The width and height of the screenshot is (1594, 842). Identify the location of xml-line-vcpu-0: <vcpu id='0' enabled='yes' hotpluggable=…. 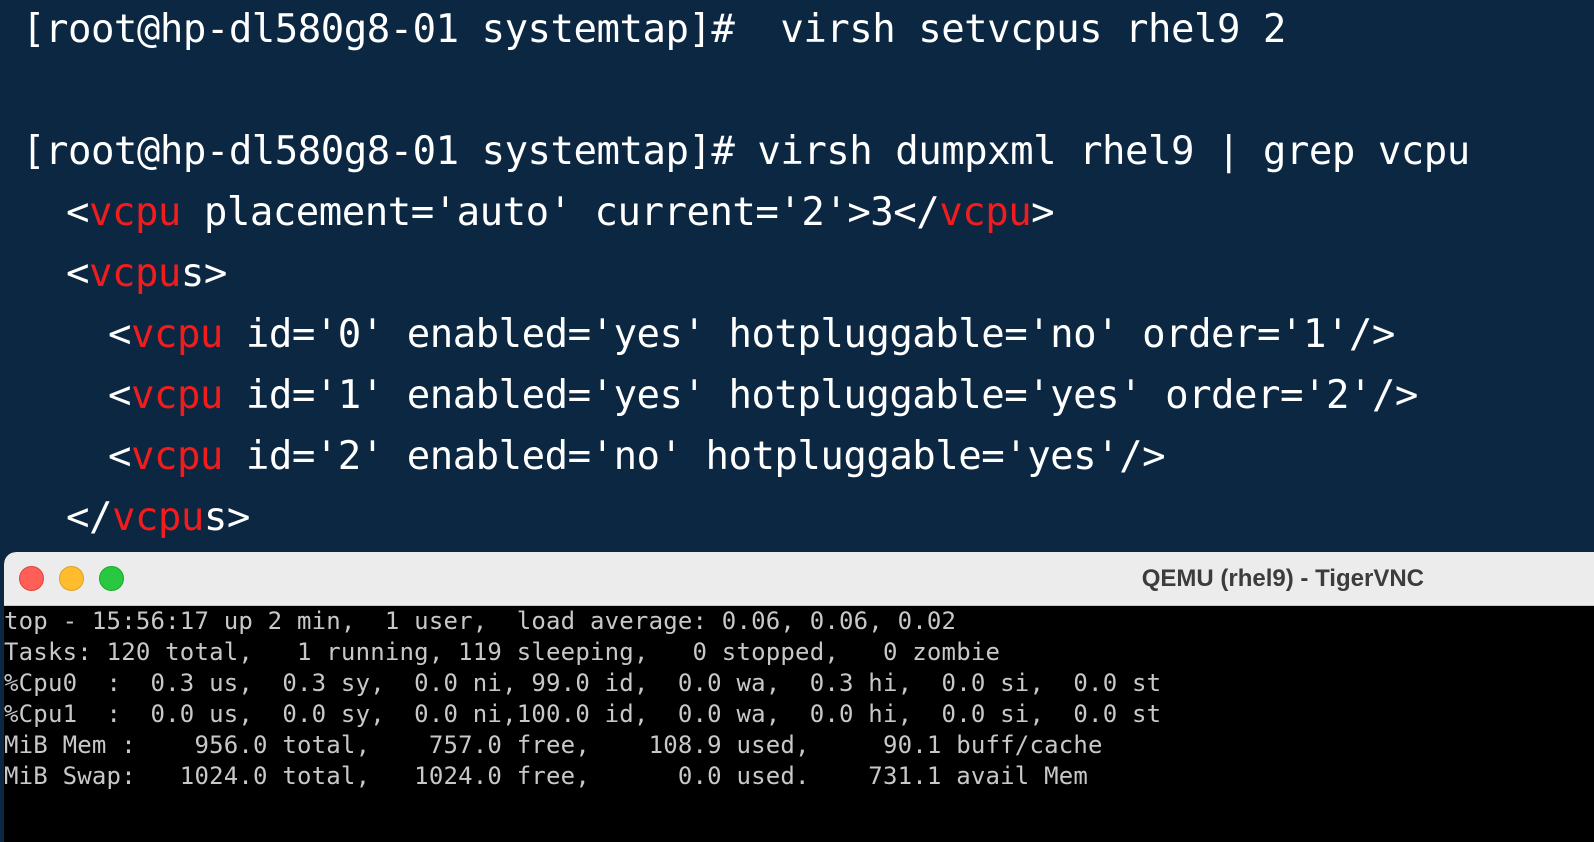
(752, 334).